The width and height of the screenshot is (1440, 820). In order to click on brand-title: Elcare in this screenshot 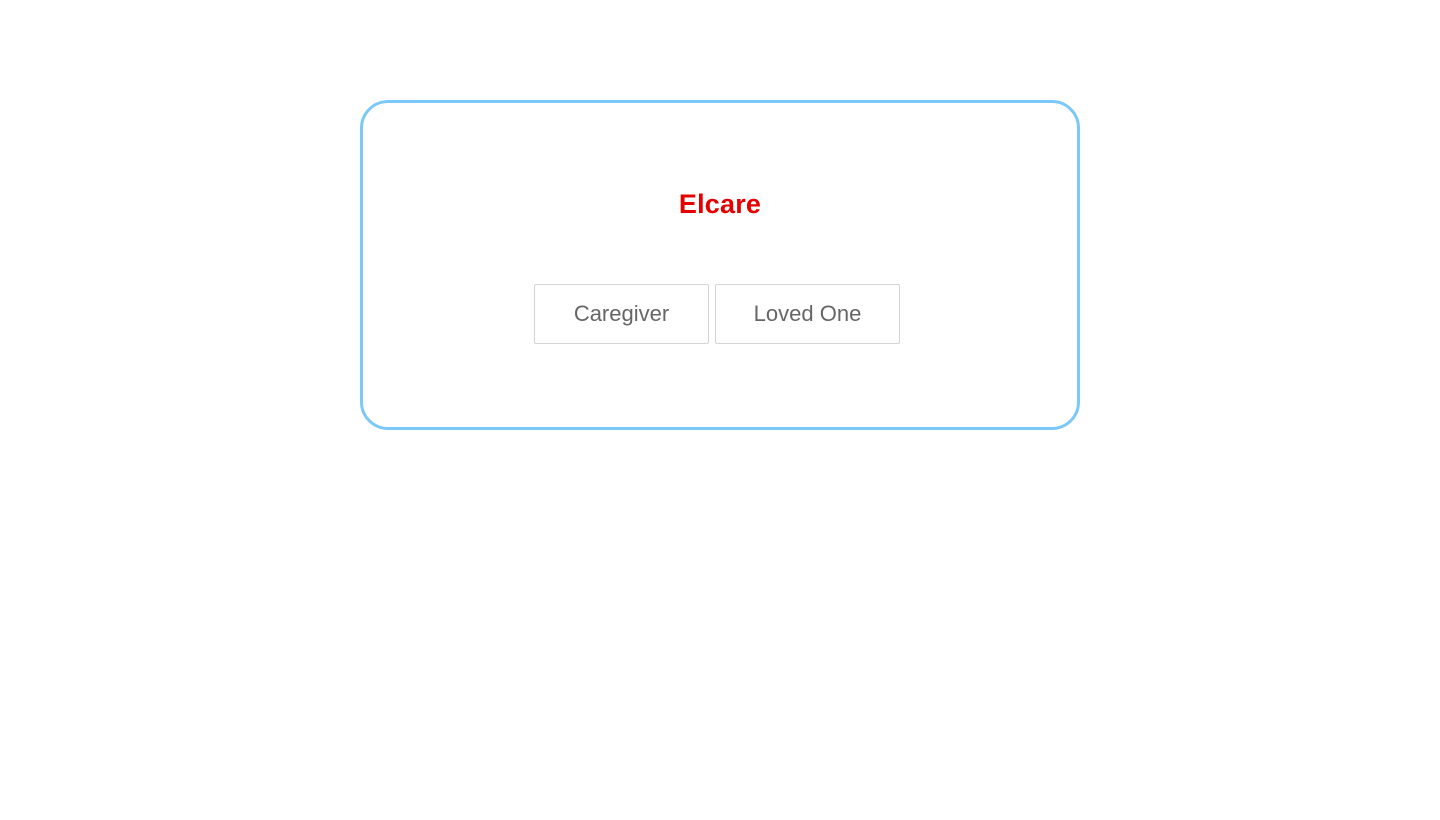, I will do `click(720, 204)`.